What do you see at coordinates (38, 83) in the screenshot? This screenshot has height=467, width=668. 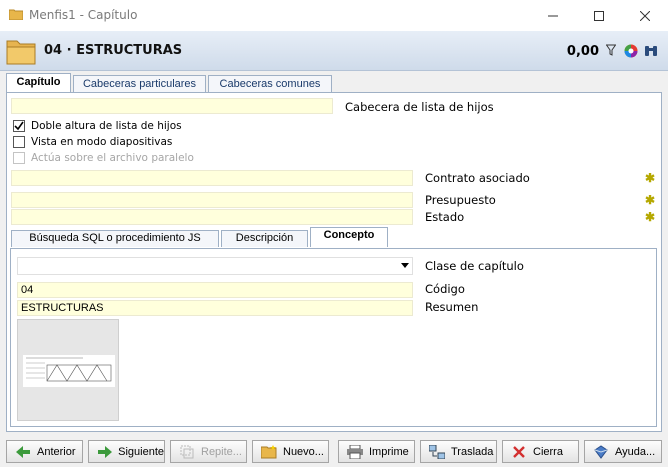 I see `tab-capitulo: Capítulo` at bounding box center [38, 83].